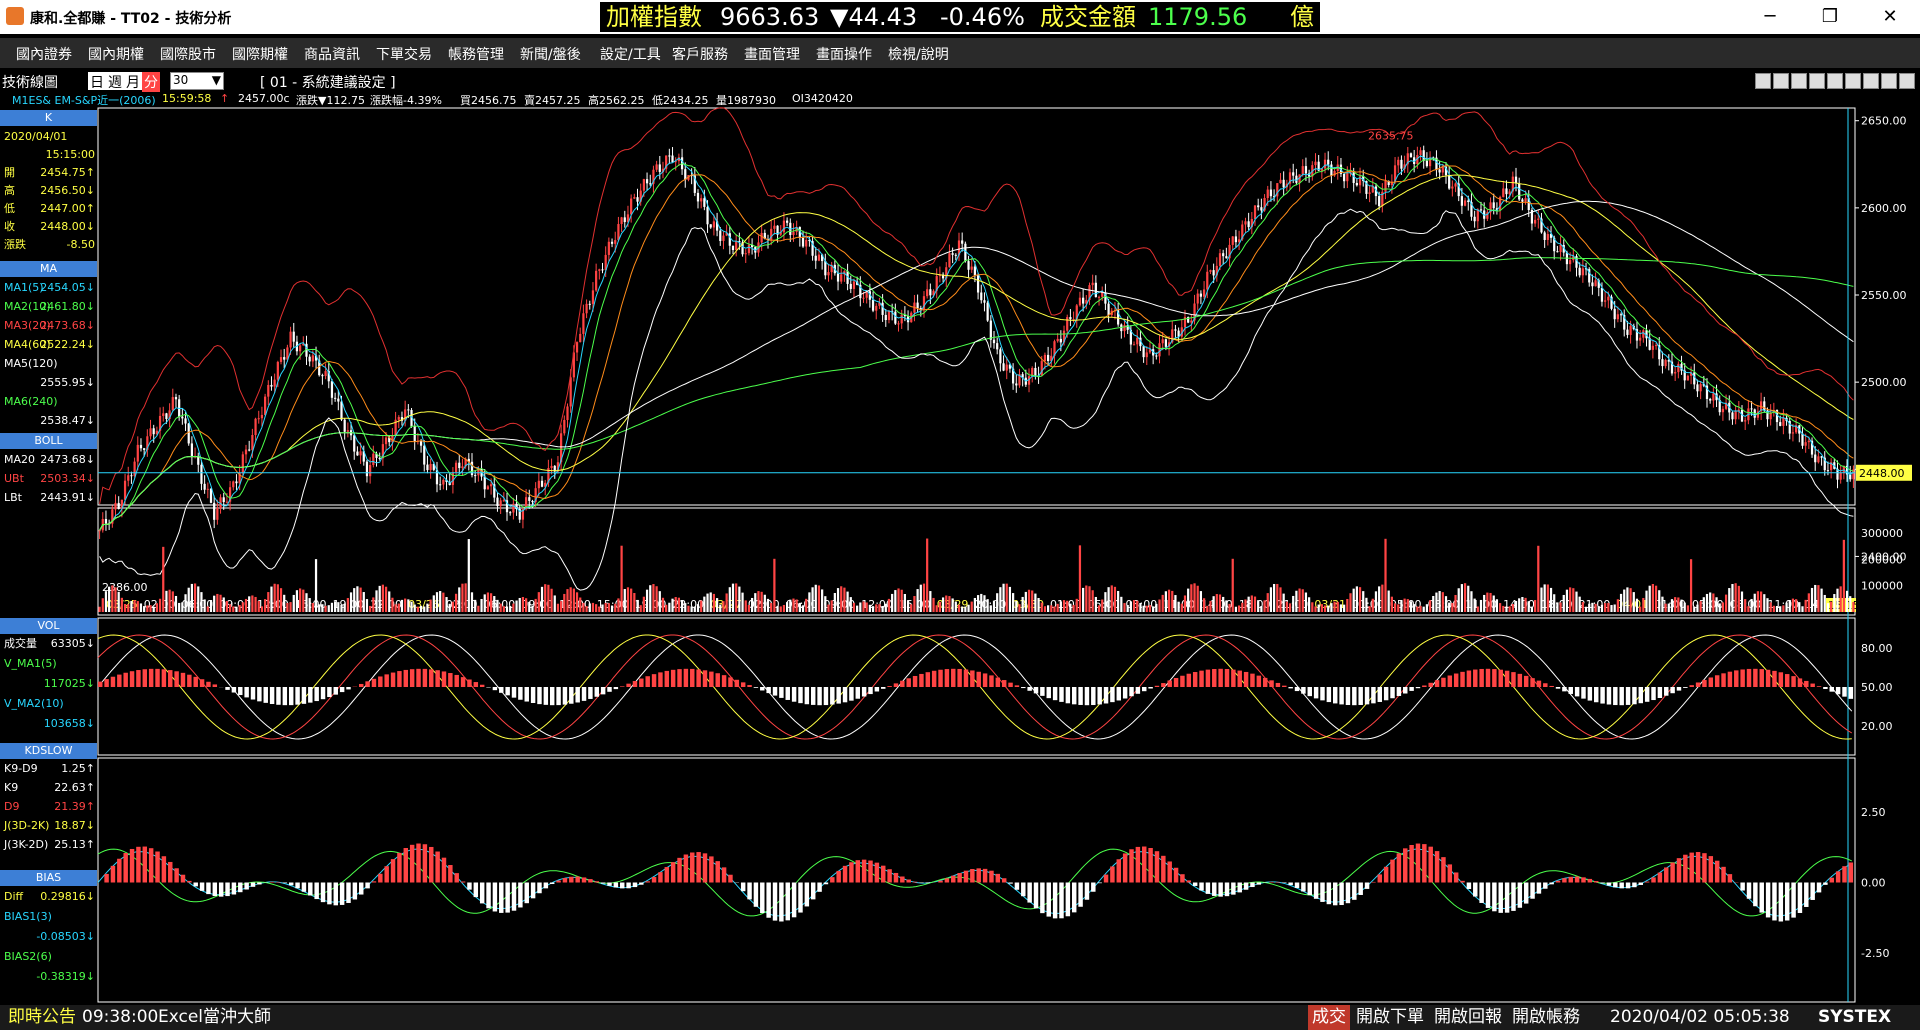  What do you see at coordinates (1546, 1017) in the screenshot?
I see `open-account-button: 開啟帳務` at bounding box center [1546, 1017].